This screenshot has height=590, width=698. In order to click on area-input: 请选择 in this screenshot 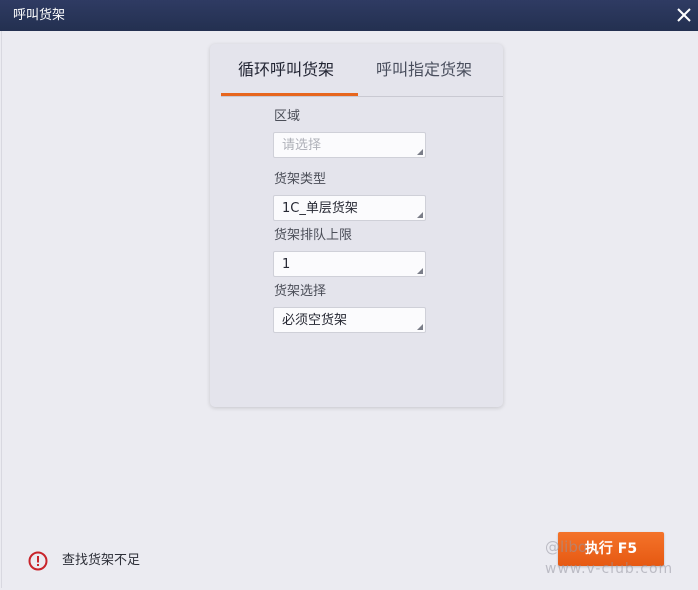, I will do `click(349, 145)`.